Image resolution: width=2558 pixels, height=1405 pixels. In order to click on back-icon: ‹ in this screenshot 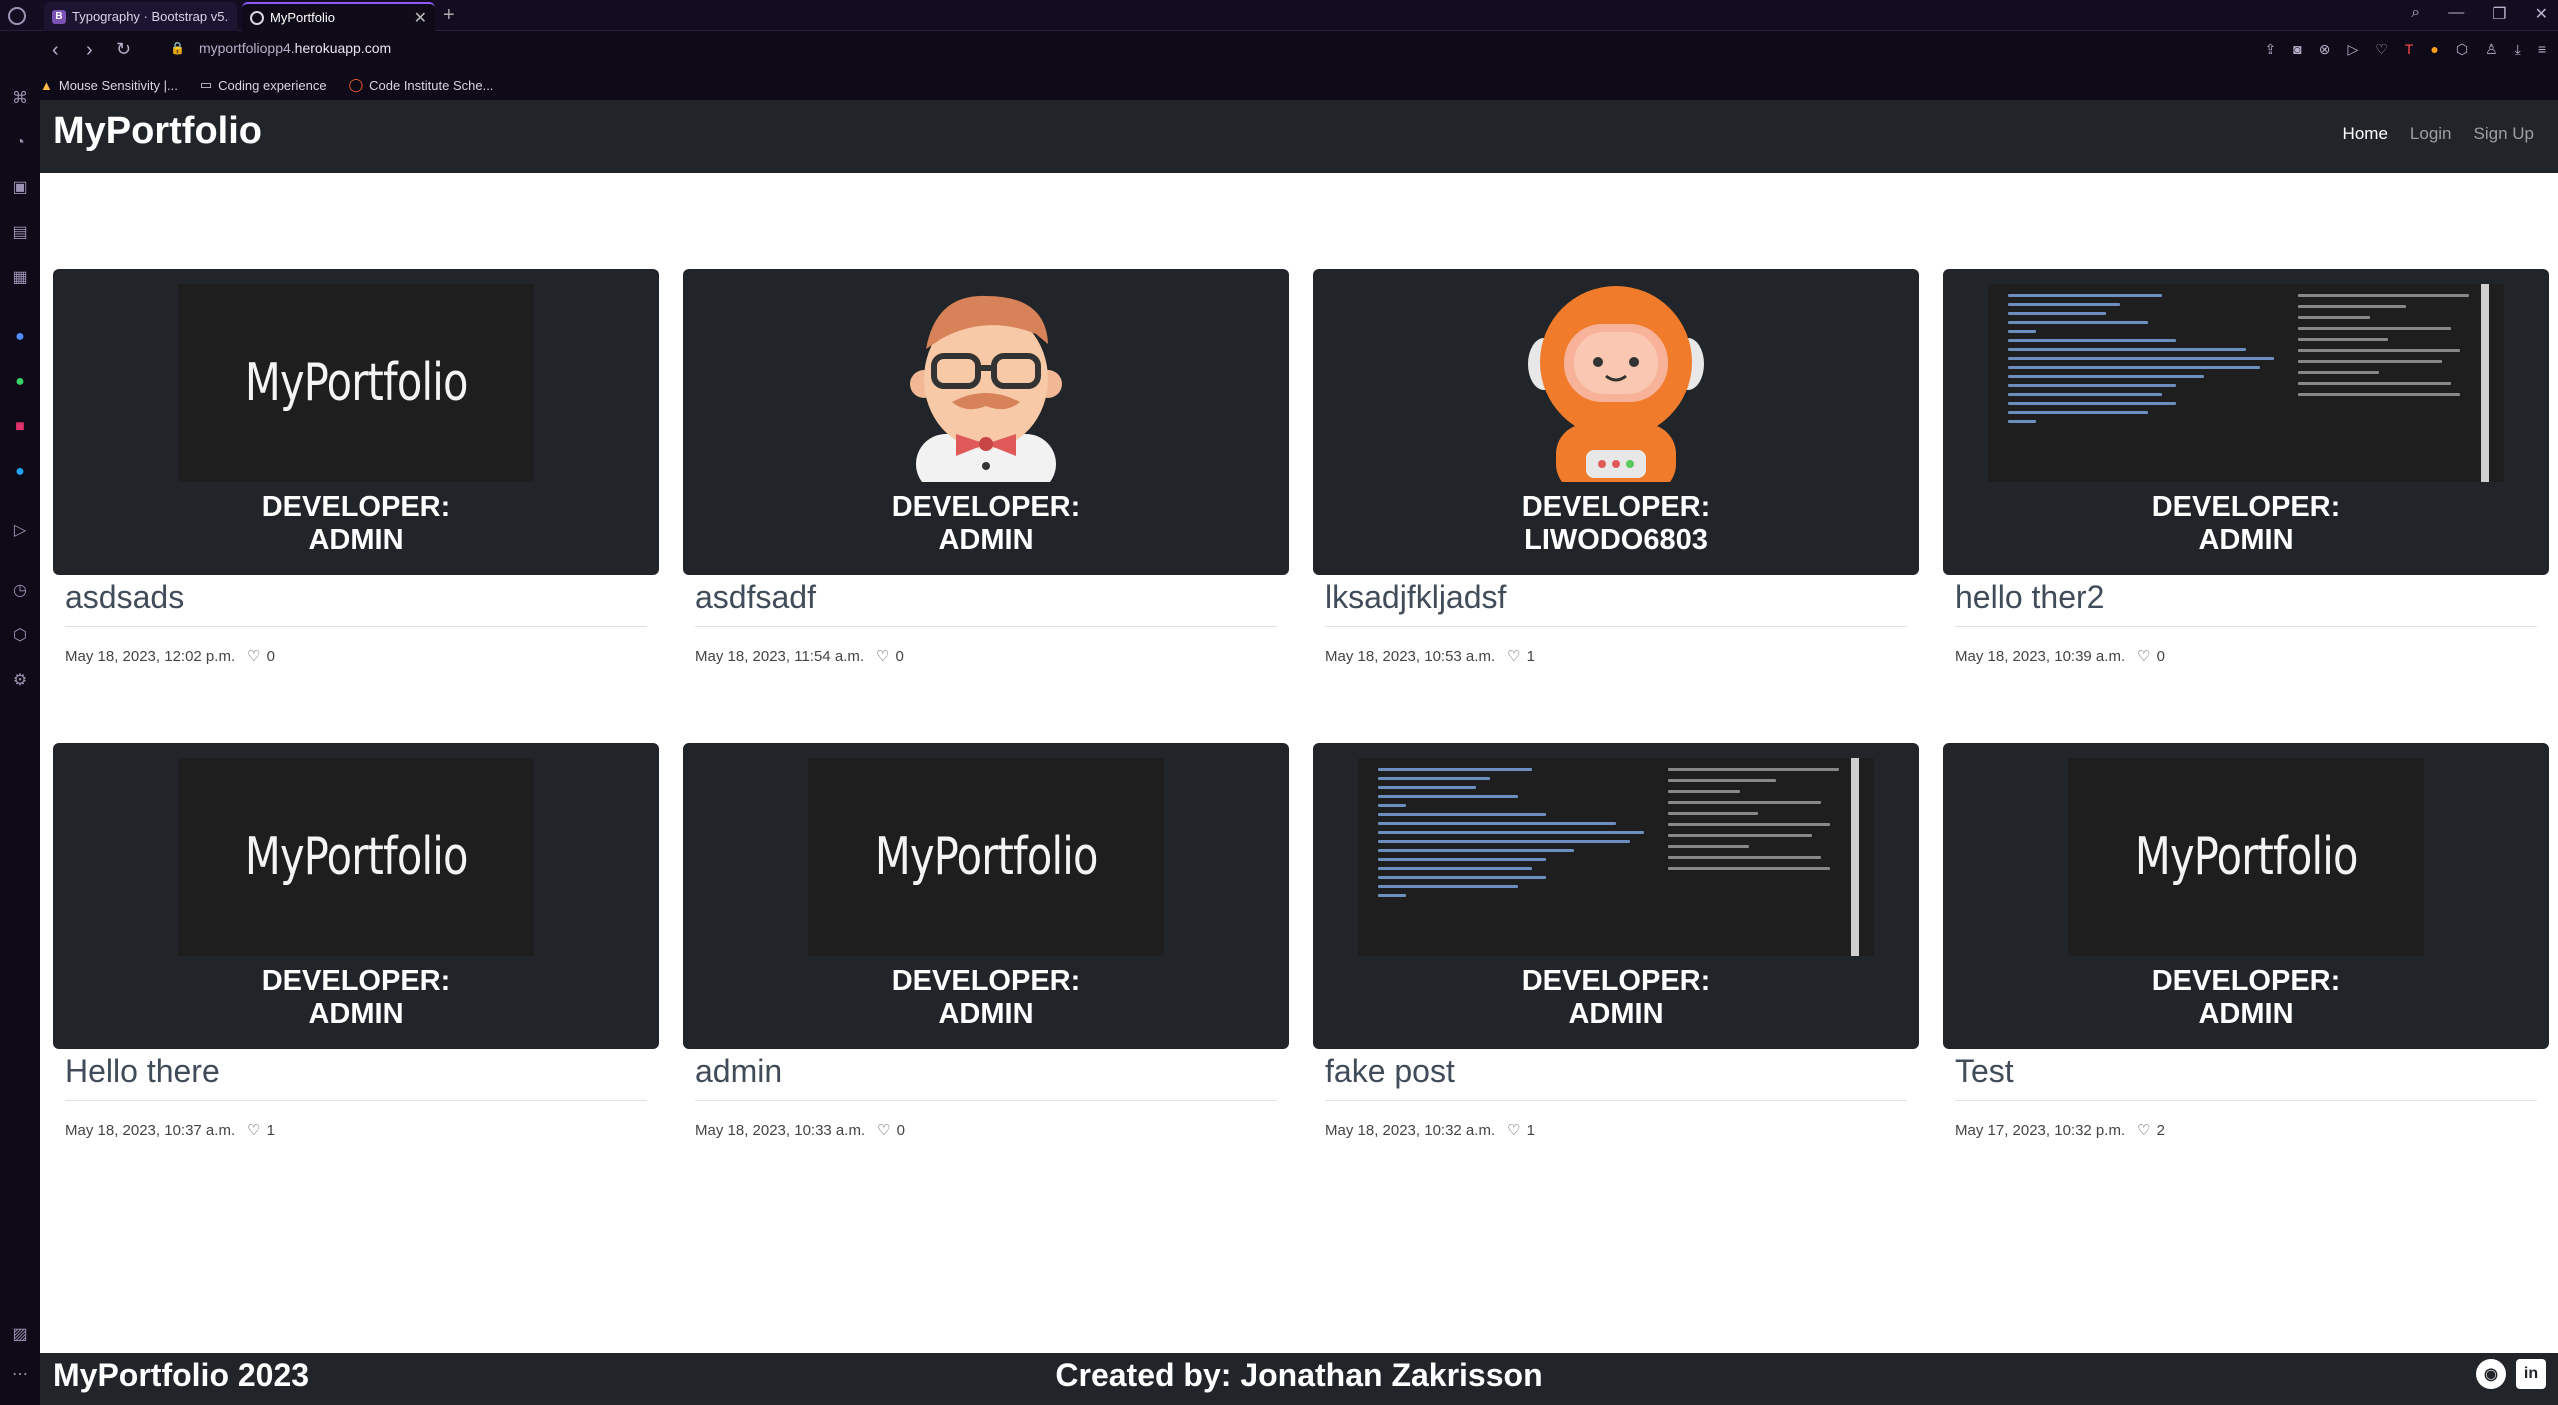, I will do `click(55, 50)`.